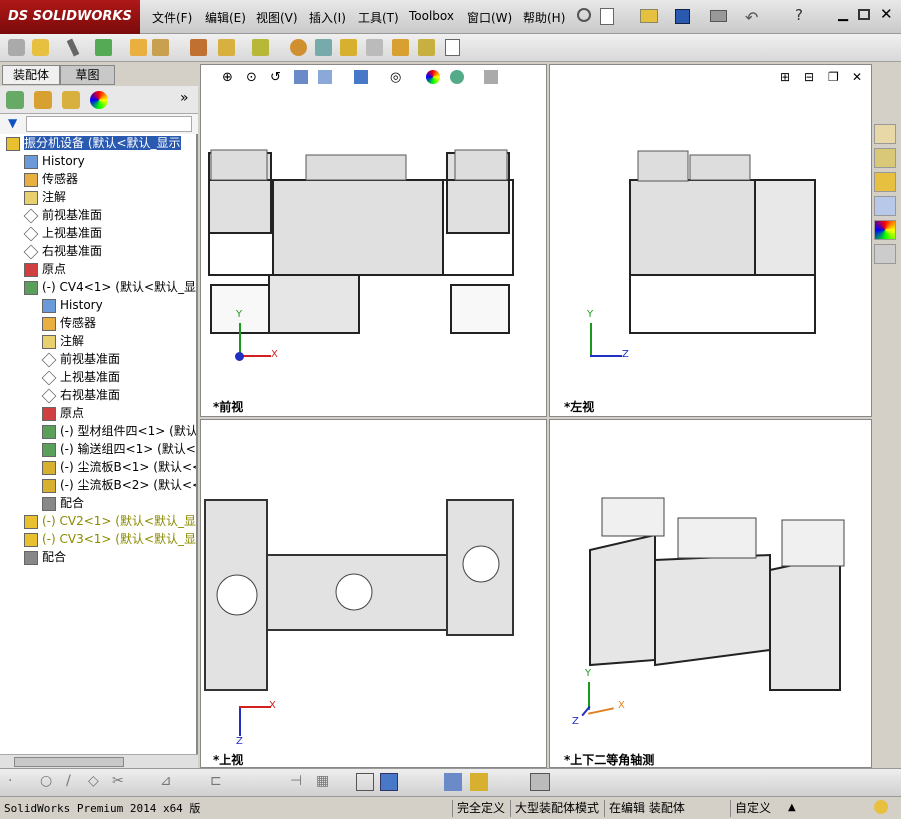  Describe the element at coordinates (378, 17) in the screenshot. I see `menu-tools: 工具(T)` at that location.